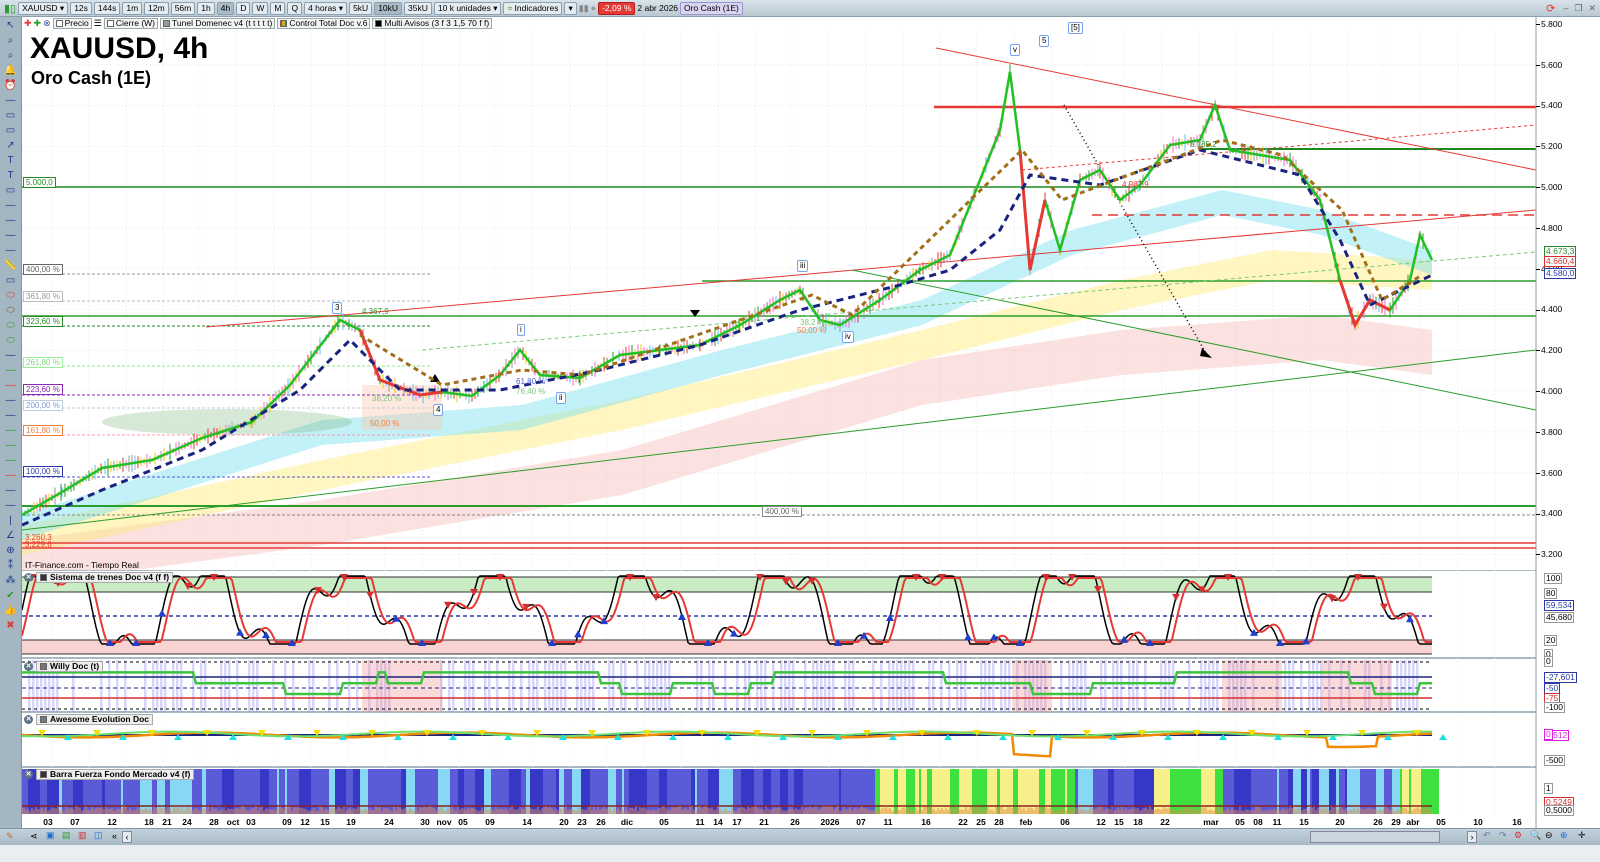 This screenshot has width=1600, height=862. I want to click on line-green-tool-icon: —, so click(11, 371).